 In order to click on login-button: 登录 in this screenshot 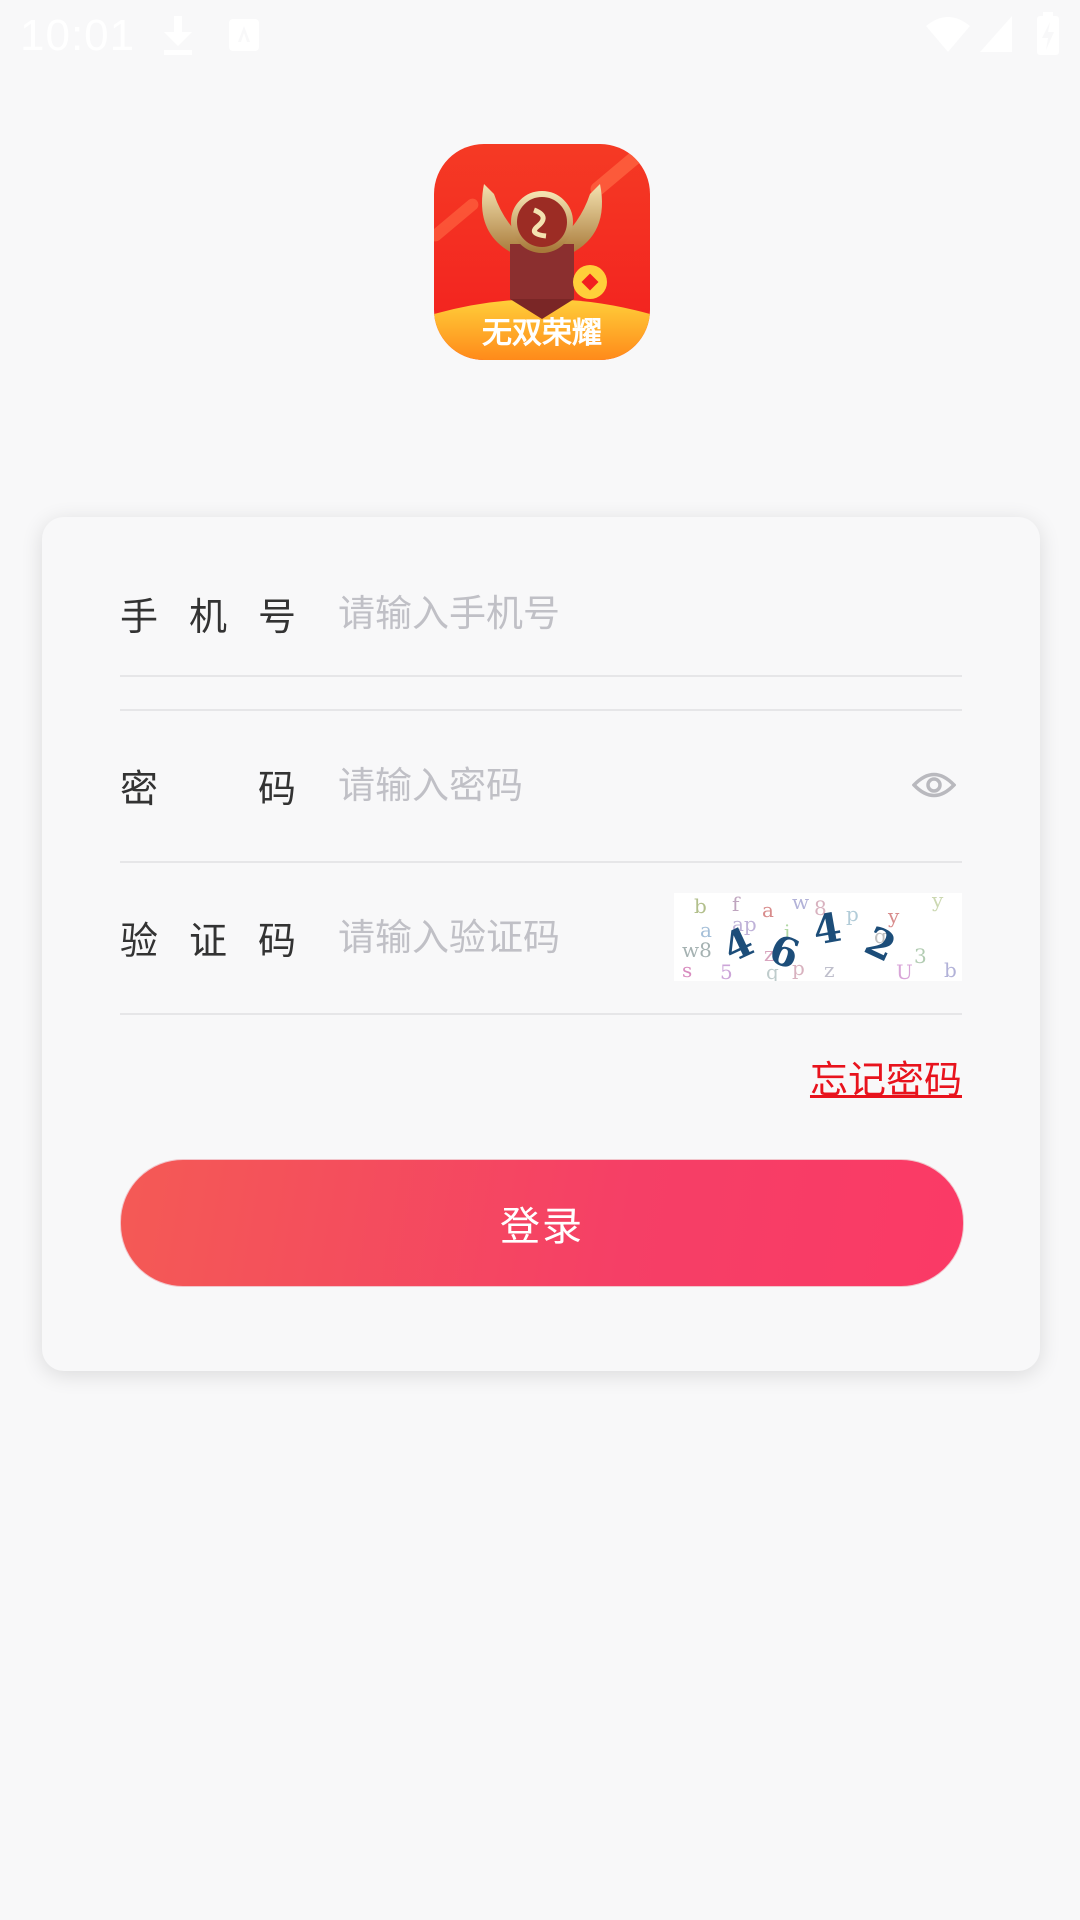, I will do `click(542, 1223)`.